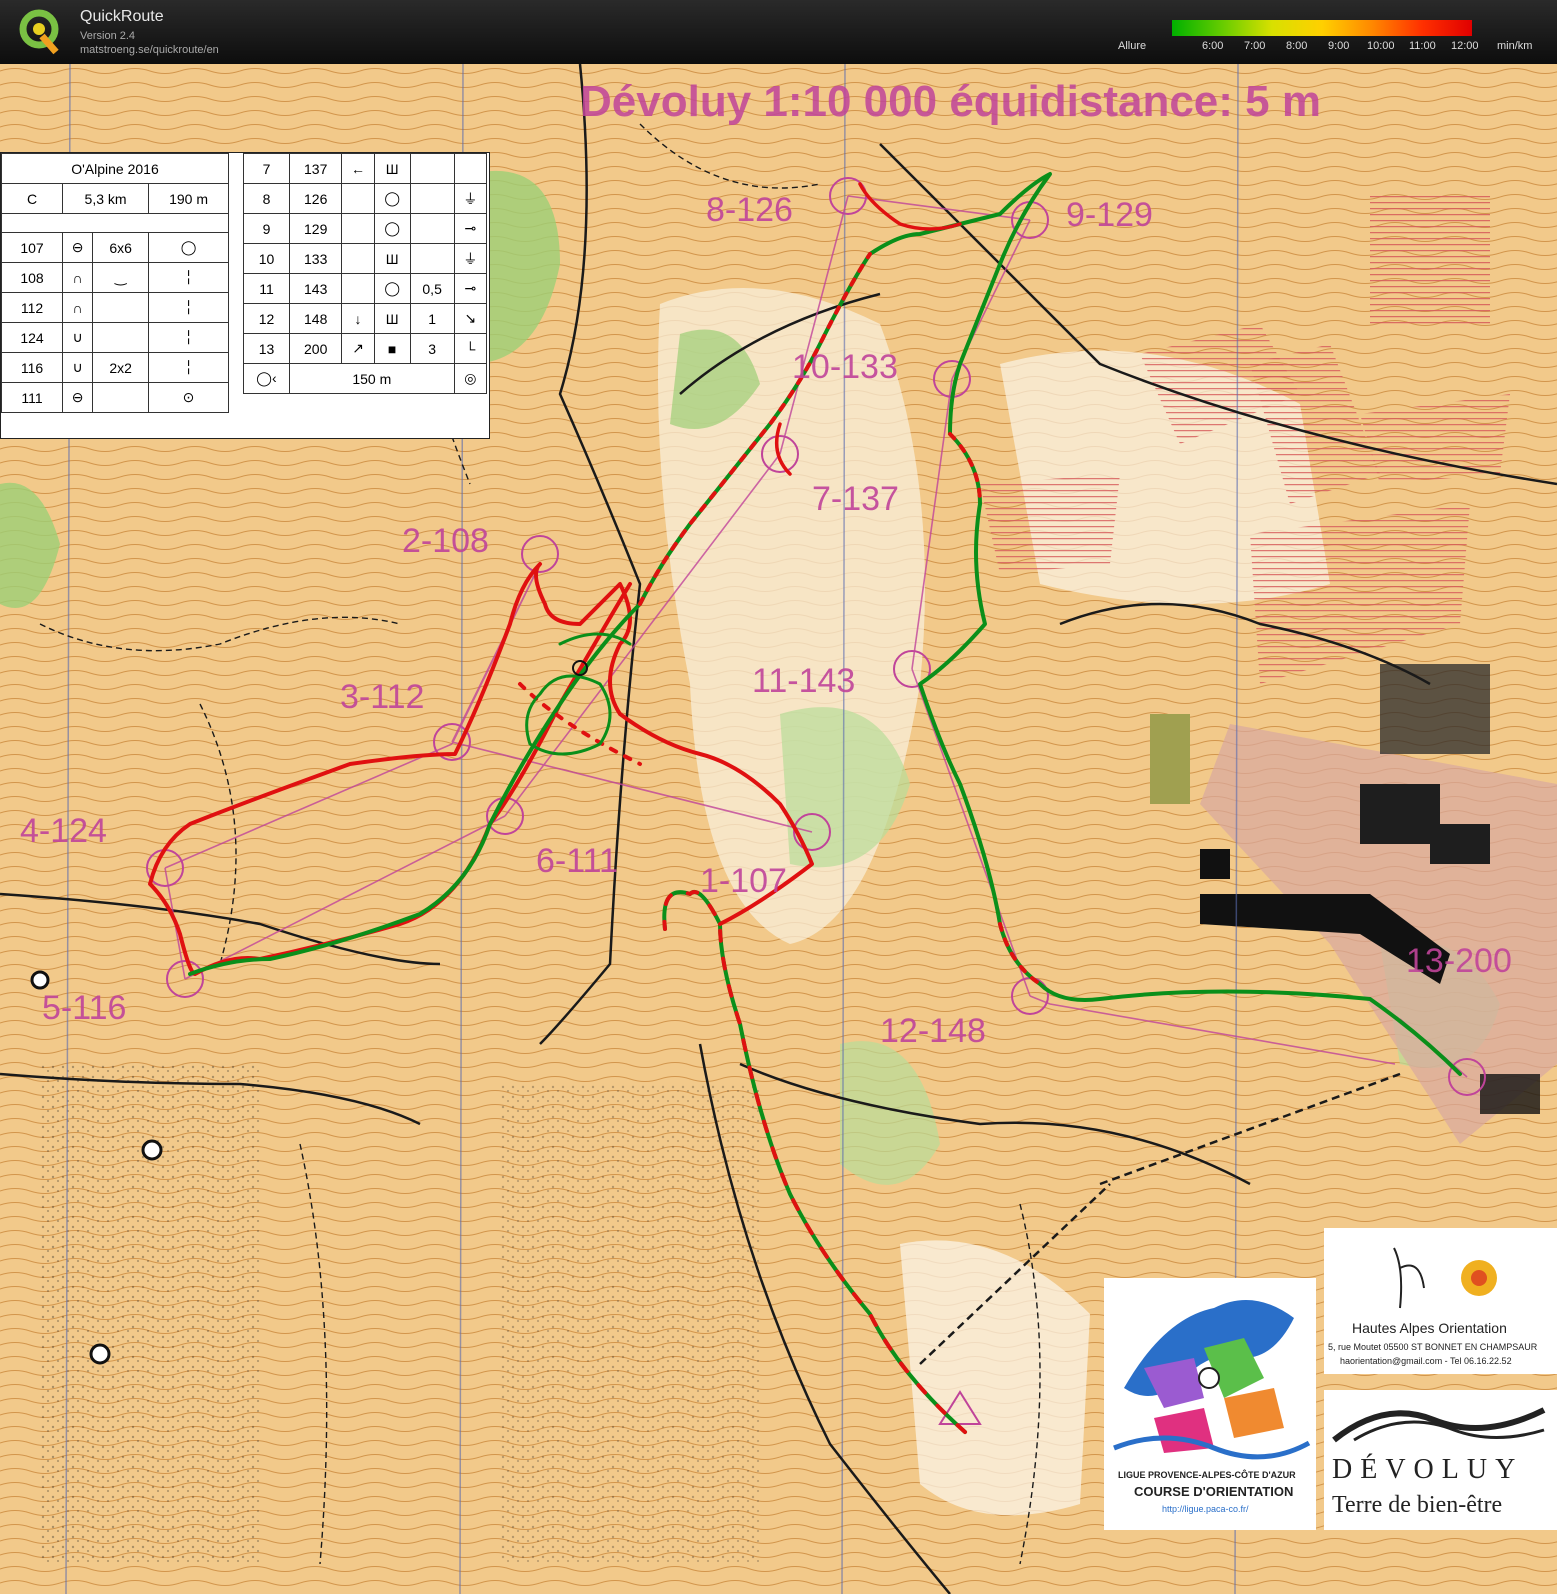 The height and width of the screenshot is (1594, 1557). Describe the element at coordinates (470, 168) in the screenshot. I see `location-symbol` at that location.